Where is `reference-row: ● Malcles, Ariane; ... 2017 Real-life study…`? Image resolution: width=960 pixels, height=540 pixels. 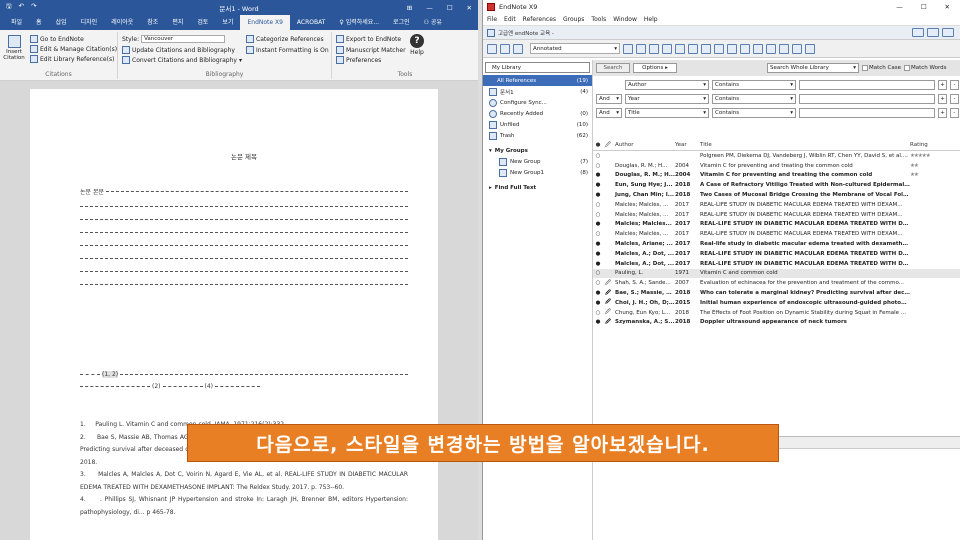 reference-row: ● Malcles, Ariane; ... 2017 Real-life study… is located at coordinates (776, 244).